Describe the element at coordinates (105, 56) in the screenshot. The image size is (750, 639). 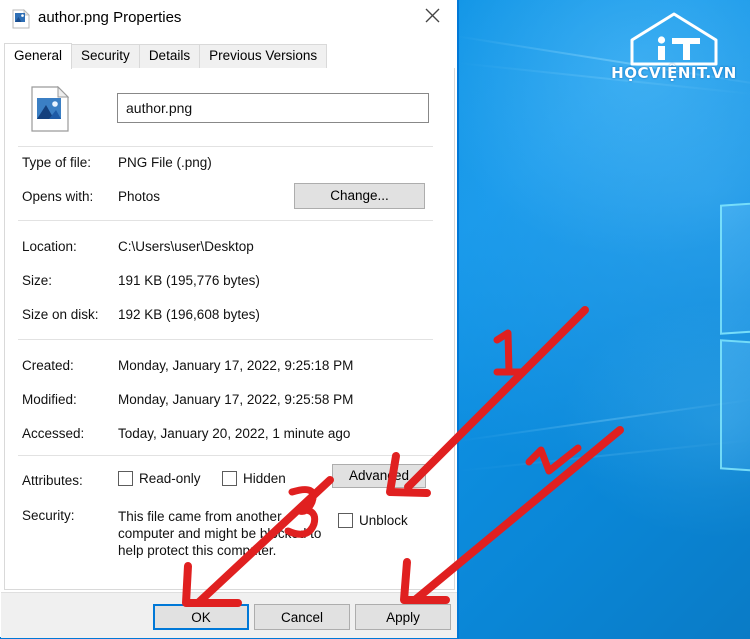
I see `tab-security: Security` at that location.